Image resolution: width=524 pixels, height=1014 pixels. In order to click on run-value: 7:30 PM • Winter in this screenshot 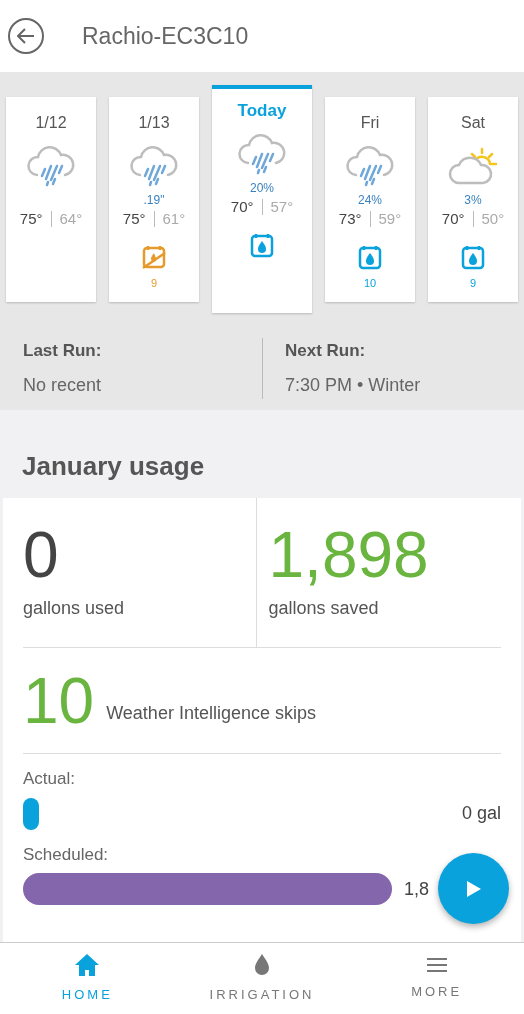, I will do `click(353, 385)`.